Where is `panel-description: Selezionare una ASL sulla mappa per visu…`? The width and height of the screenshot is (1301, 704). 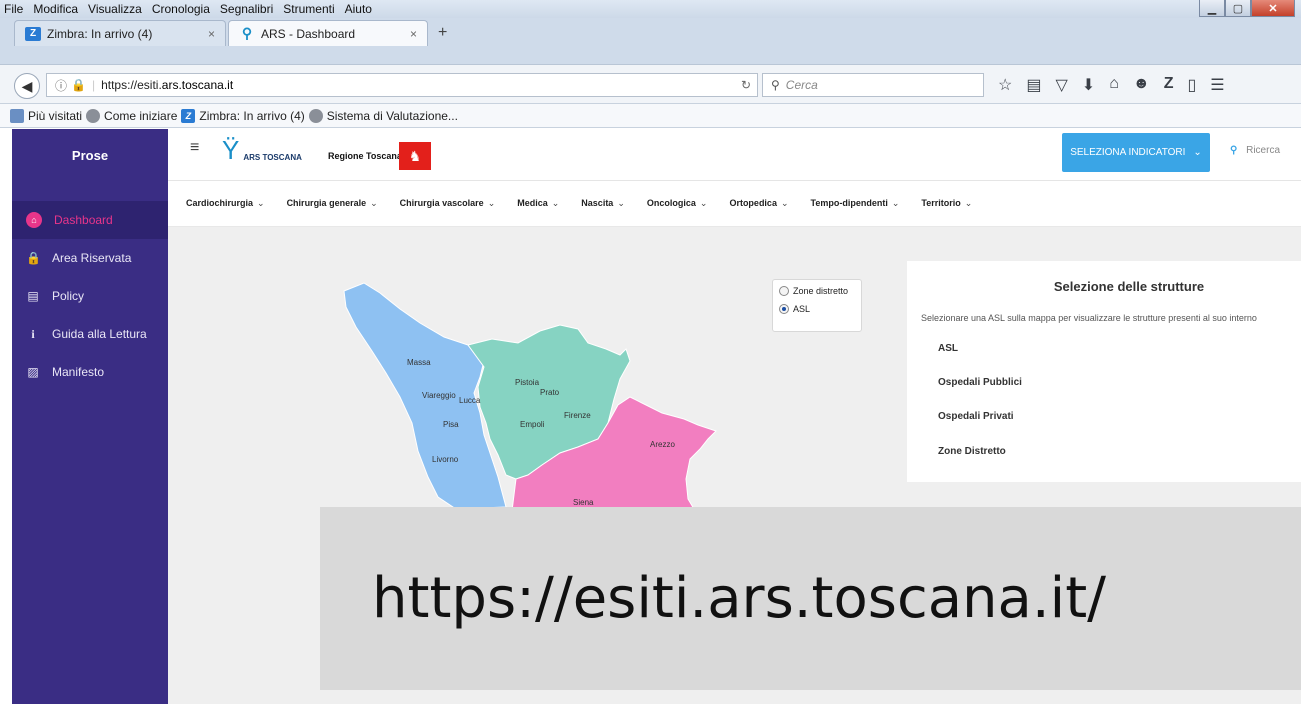
panel-description: Selezionare una ASL sulla mappa per visu… is located at coordinates (1089, 318).